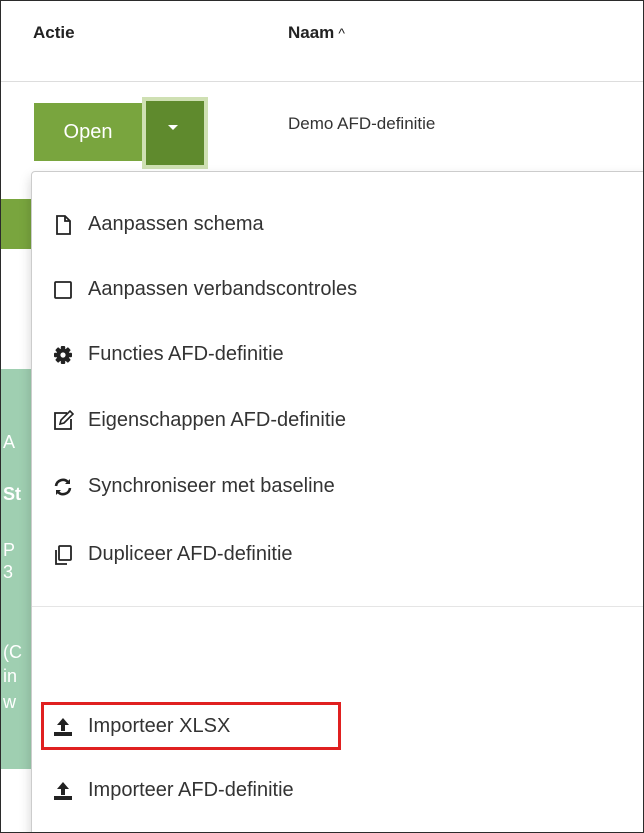 This screenshot has height=833, width=644. Describe the element at coordinates (223, 289) in the screenshot. I see `menu-item-label: Aanpassen verbandscontroles` at that location.